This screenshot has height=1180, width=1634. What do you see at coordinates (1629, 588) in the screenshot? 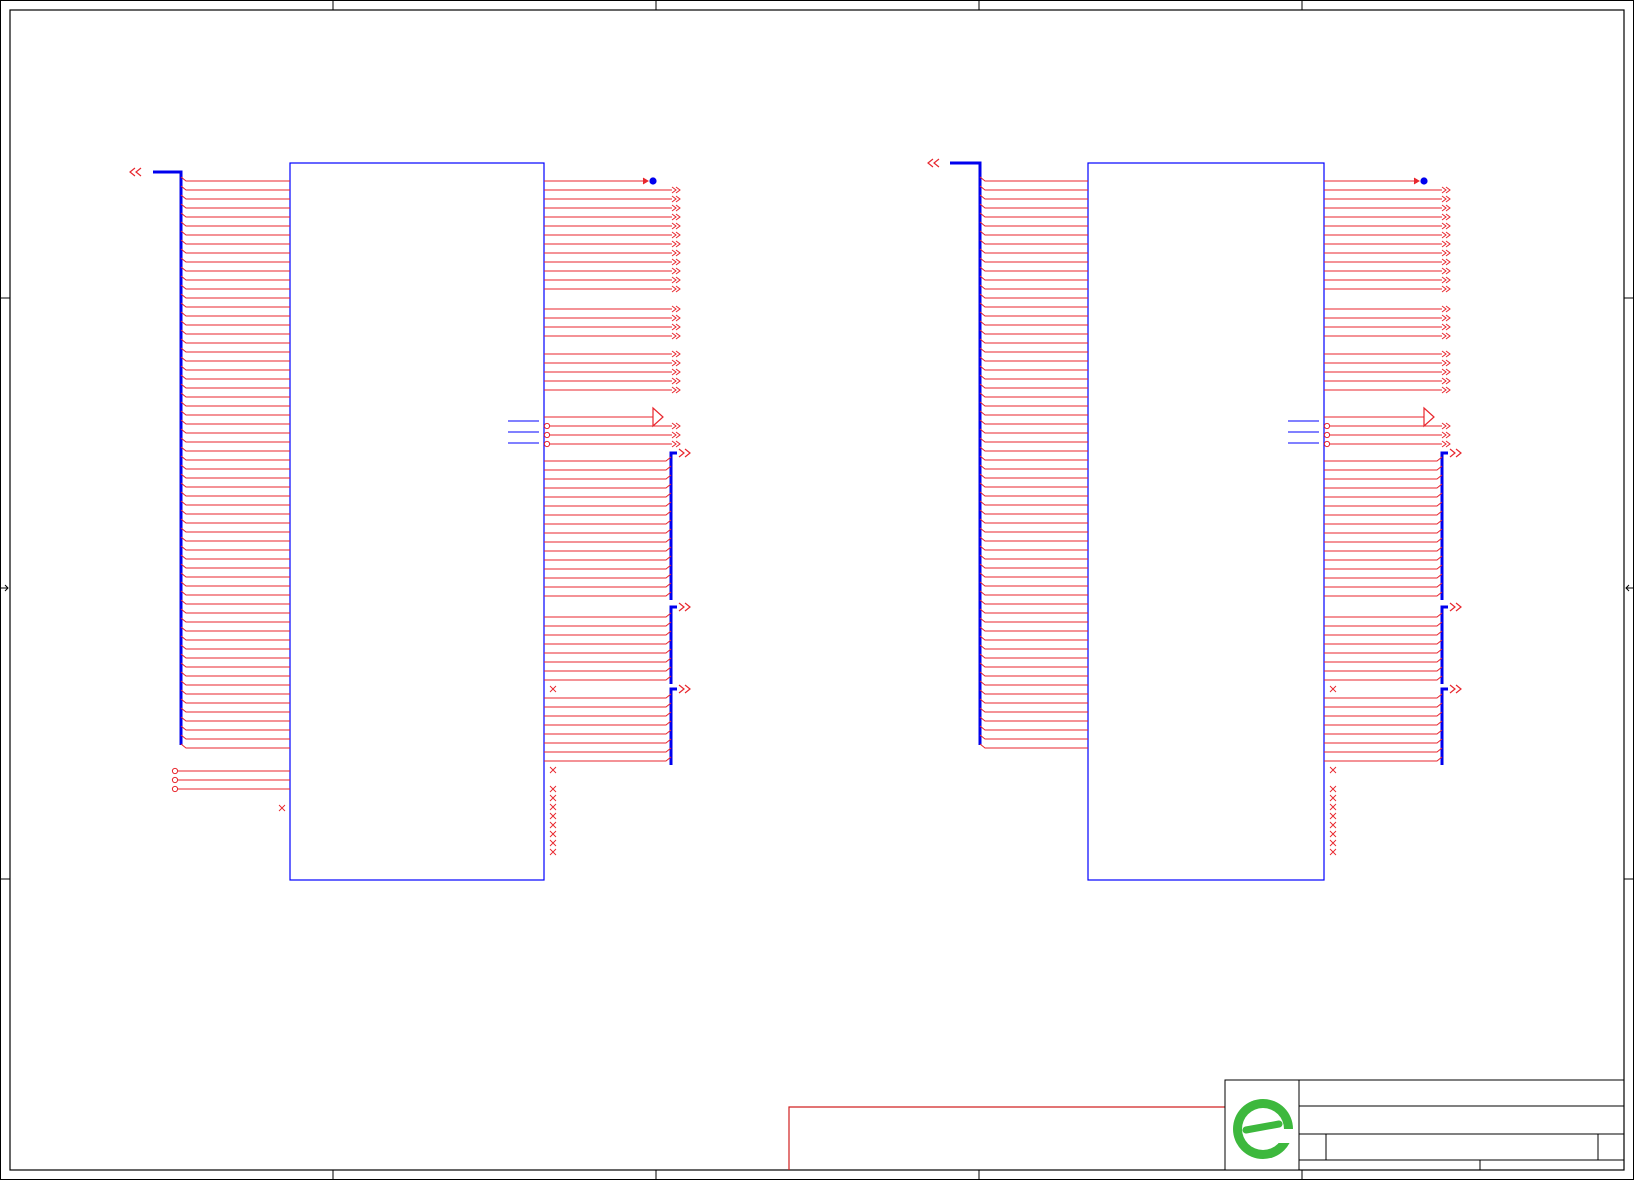
I see `center-arrow-right` at bounding box center [1629, 588].